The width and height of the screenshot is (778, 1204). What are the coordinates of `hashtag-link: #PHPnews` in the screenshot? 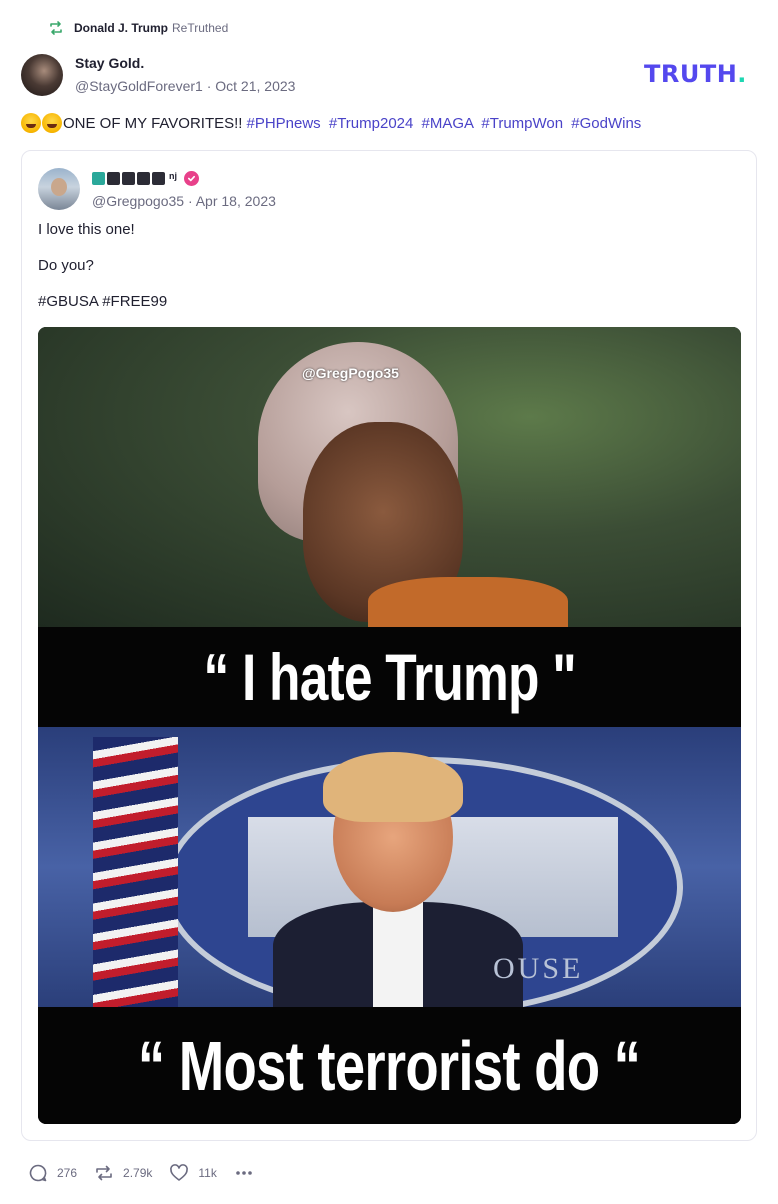 It's located at (283, 123).